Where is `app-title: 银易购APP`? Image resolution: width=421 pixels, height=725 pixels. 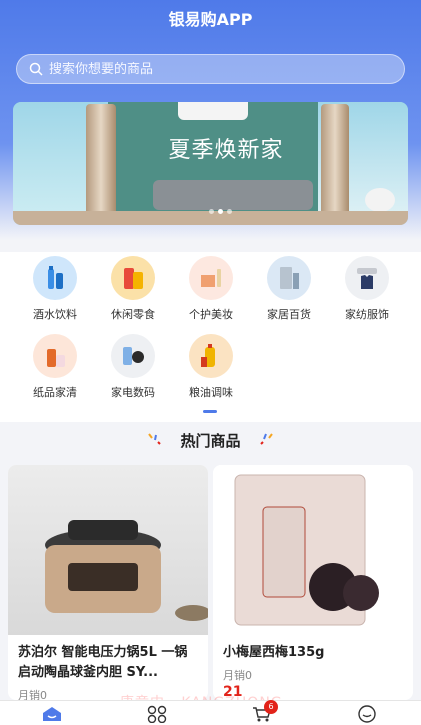
app-title: 银易购APP is located at coordinates (210, 19).